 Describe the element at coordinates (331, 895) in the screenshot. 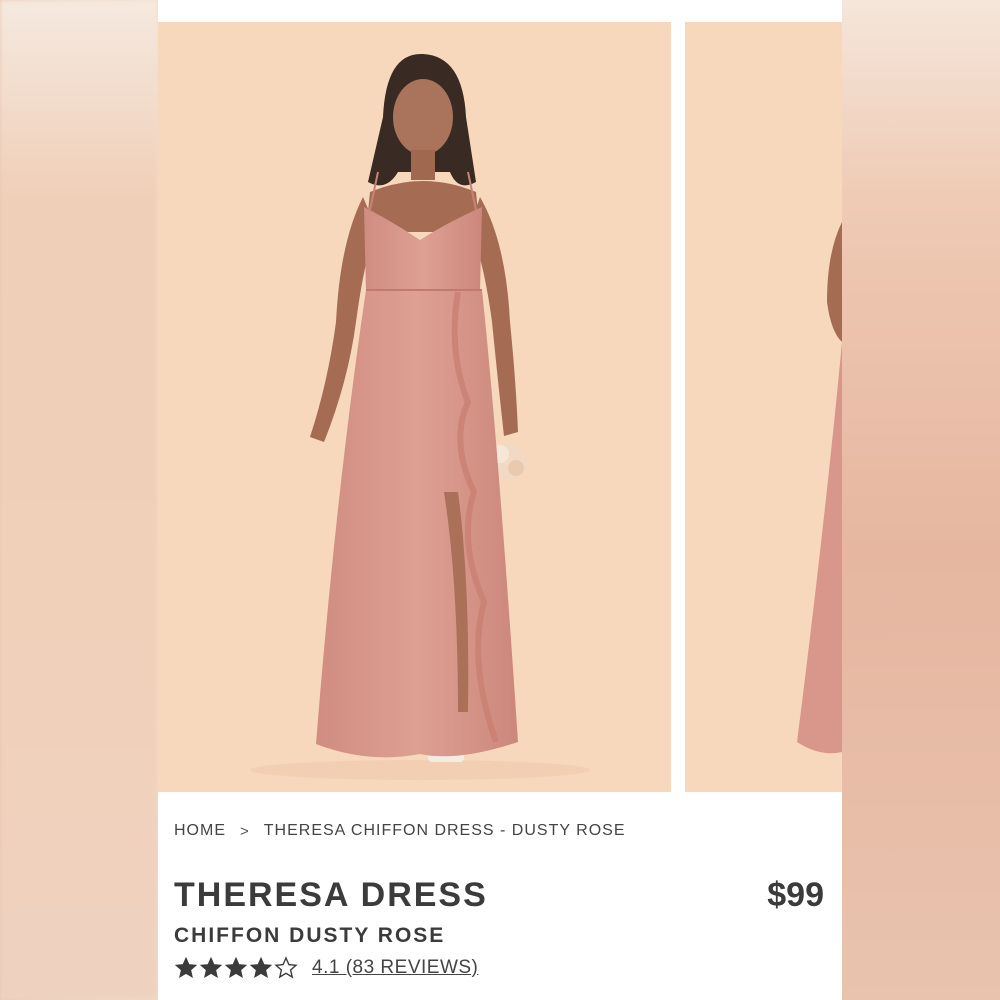

I see `product-title: THERESA DRESS` at that location.